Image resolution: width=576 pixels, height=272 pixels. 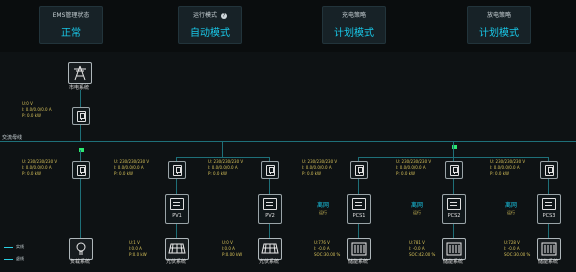 I want to click on storage3-label: 储能系统, so click(x=547, y=262).